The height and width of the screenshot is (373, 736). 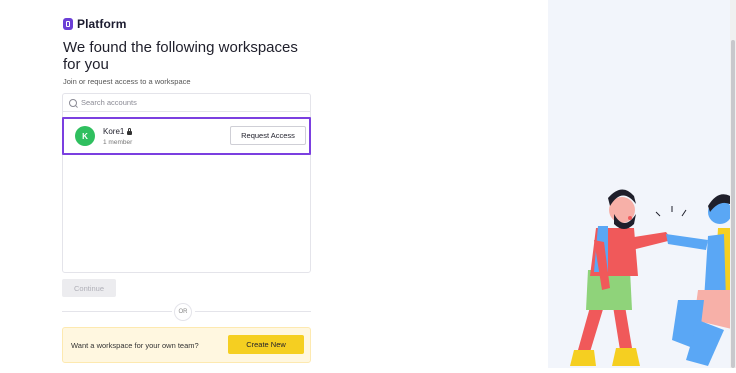 I want to click on brand-name: Platform, so click(x=102, y=24).